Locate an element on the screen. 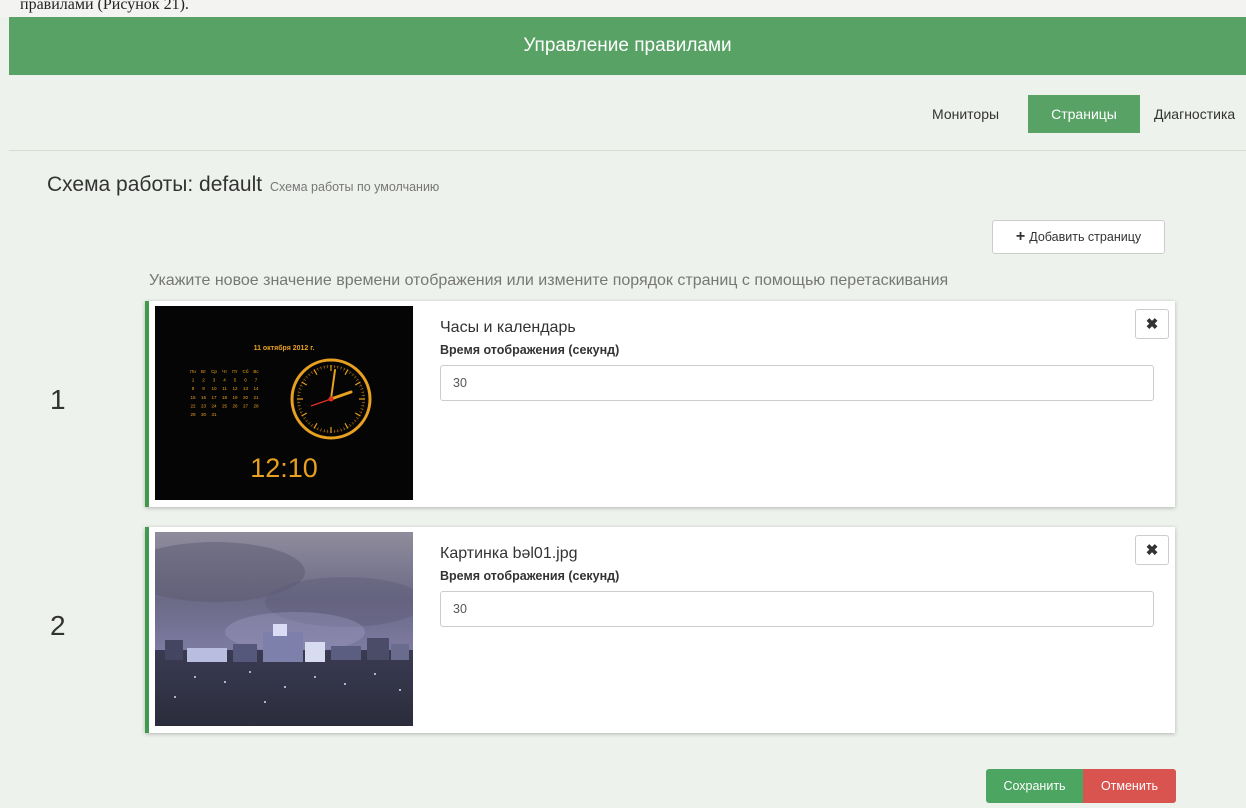 This screenshot has height=808, width=1246. calendar-day: 7 is located at coordinates (256, 380).